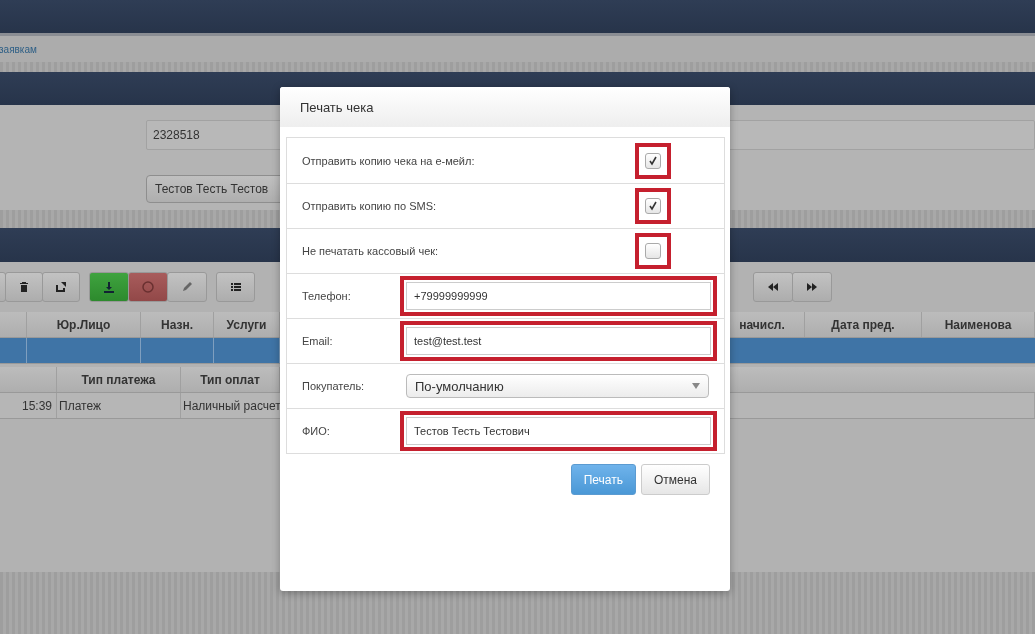 The width and height of the screenshot is (1035, 634). What do you see at coordinates (333, 386) in the screenshot?
I see `field-label: Покупатель:` at bounding box center [333, 386].